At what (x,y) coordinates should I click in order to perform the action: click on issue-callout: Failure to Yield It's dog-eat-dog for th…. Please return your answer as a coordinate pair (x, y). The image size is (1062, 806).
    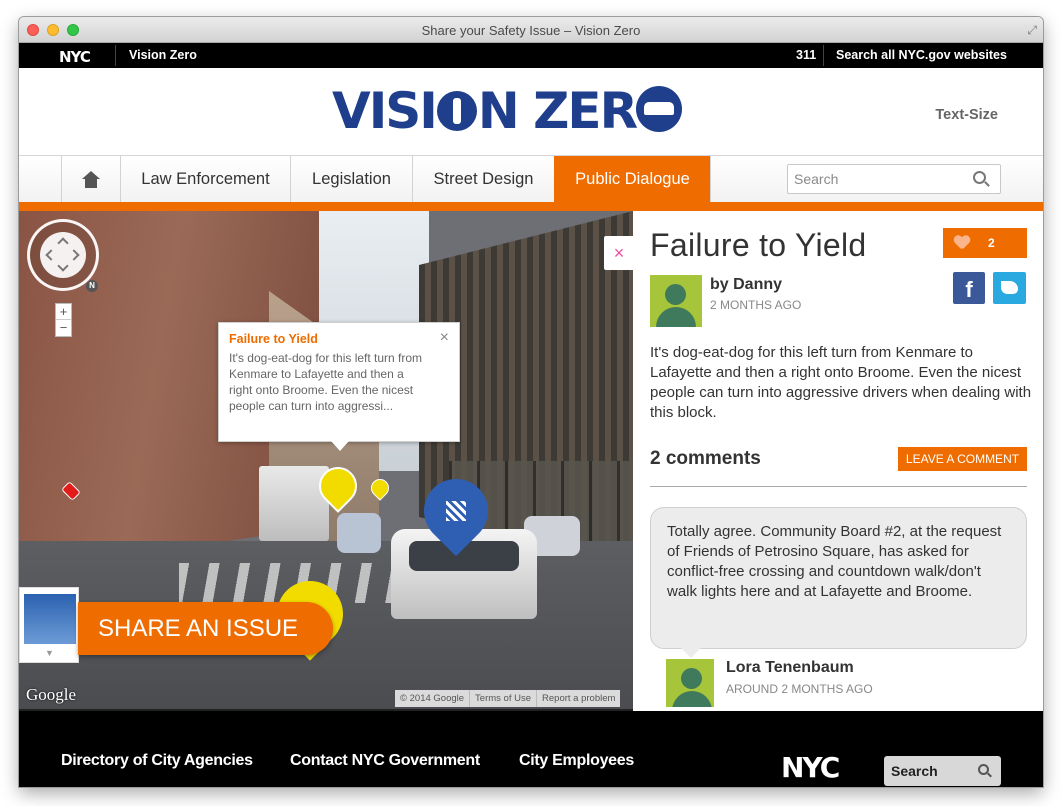
    Looking at the image, I should click on (339, 386).